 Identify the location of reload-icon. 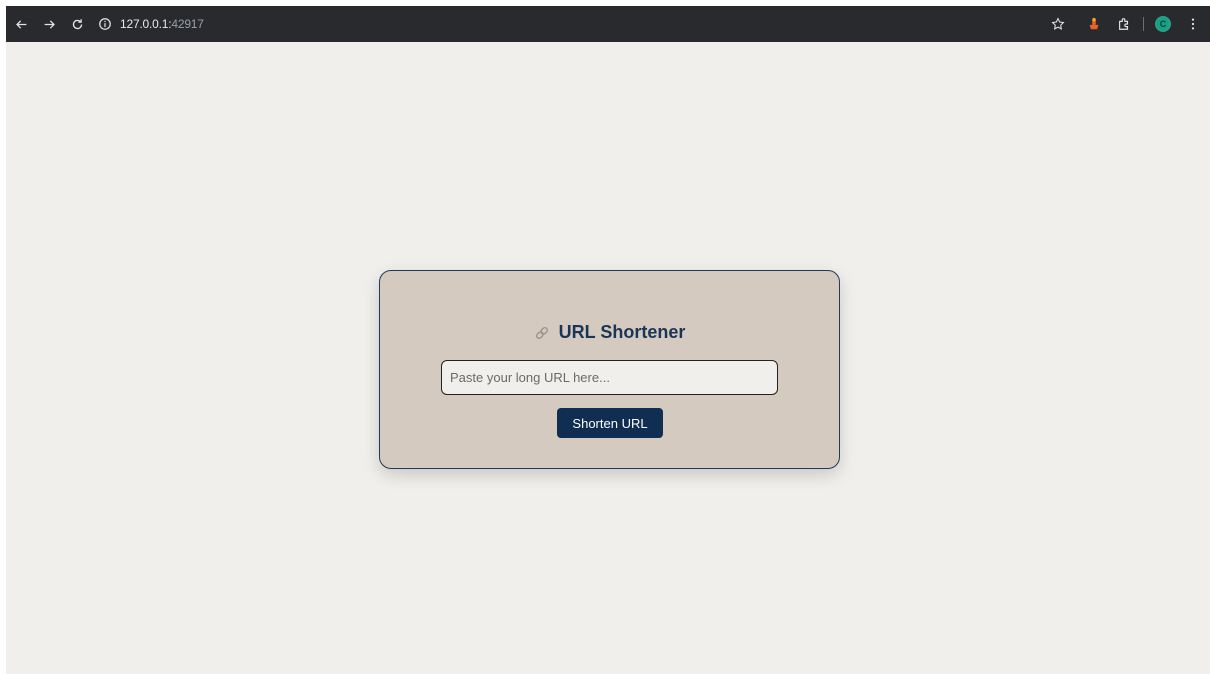
(77, 23).